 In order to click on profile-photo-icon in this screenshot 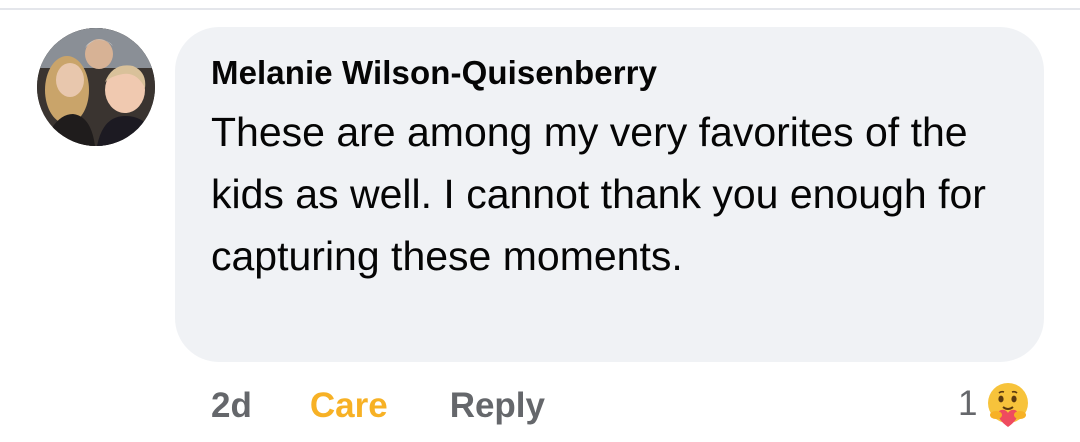, I will do `click(96, 87)`.